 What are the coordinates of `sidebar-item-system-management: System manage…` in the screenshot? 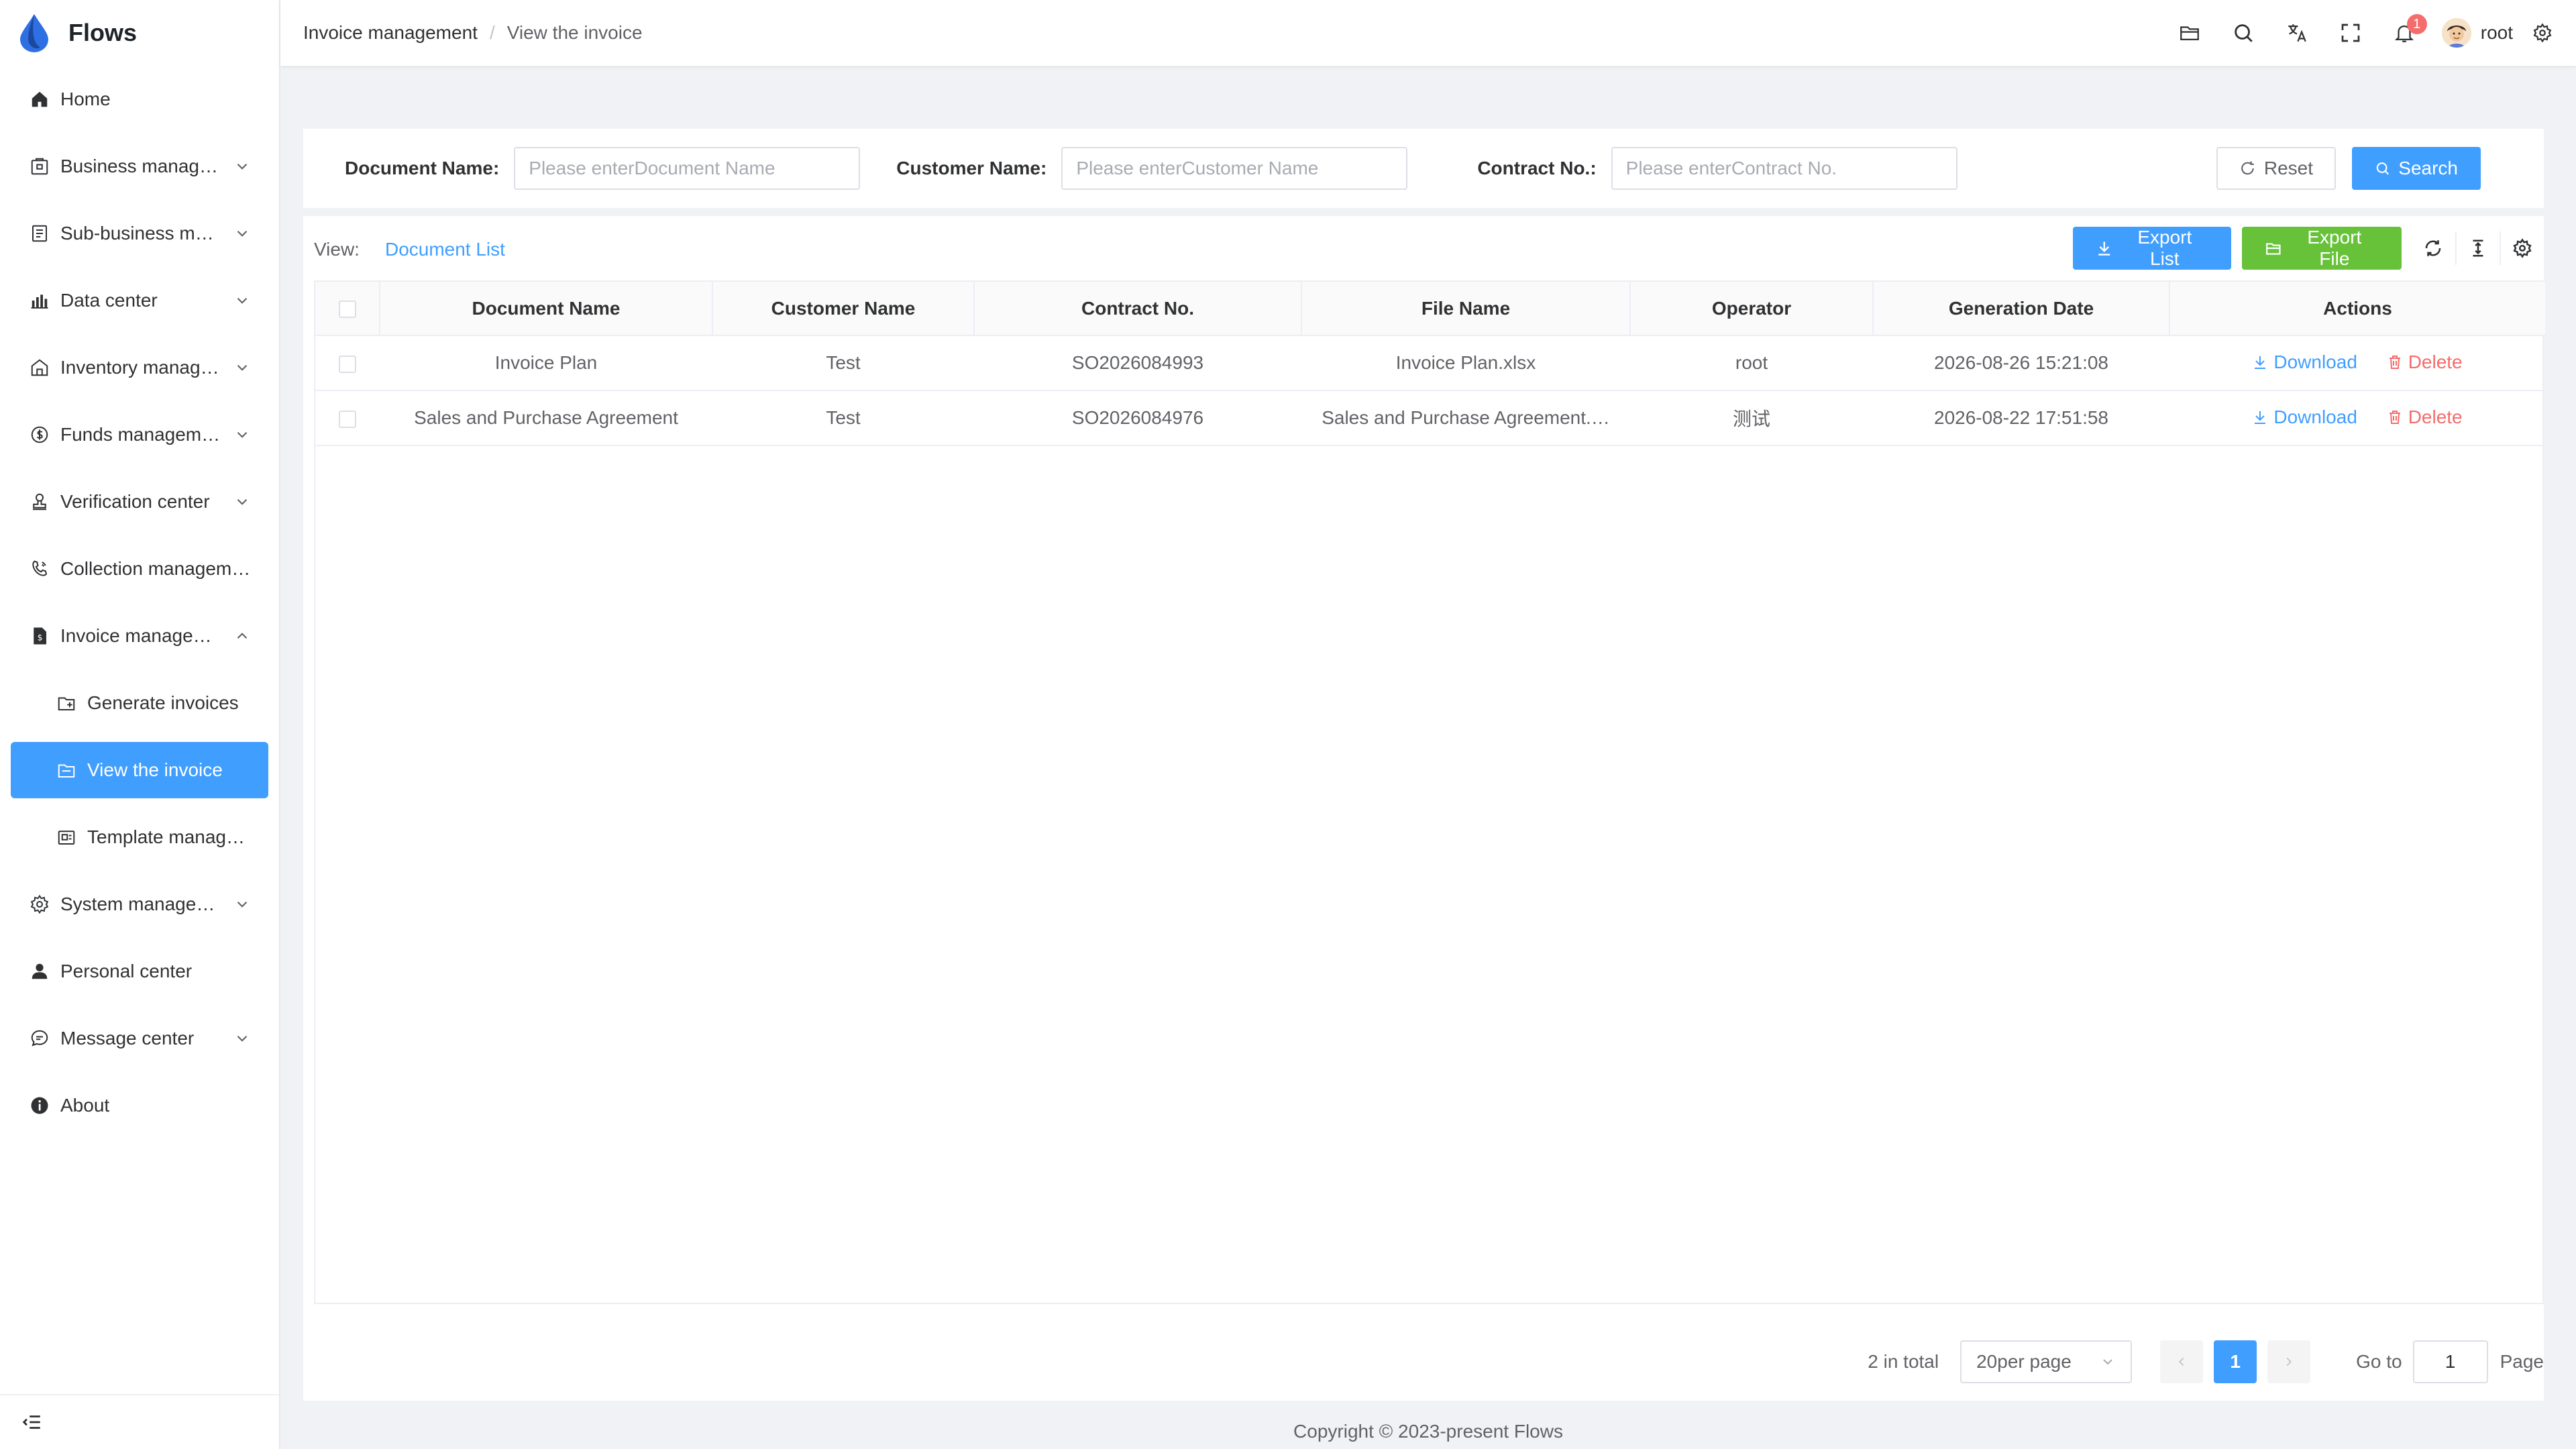 It's located at (139, 904).